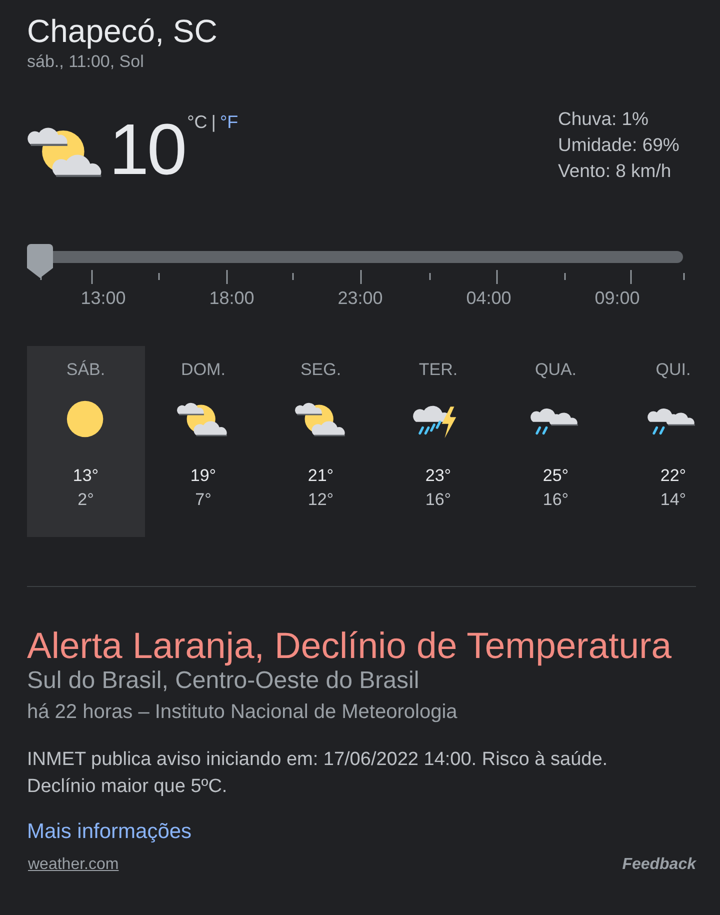  I want to click on time-slider, so click(355, 261).